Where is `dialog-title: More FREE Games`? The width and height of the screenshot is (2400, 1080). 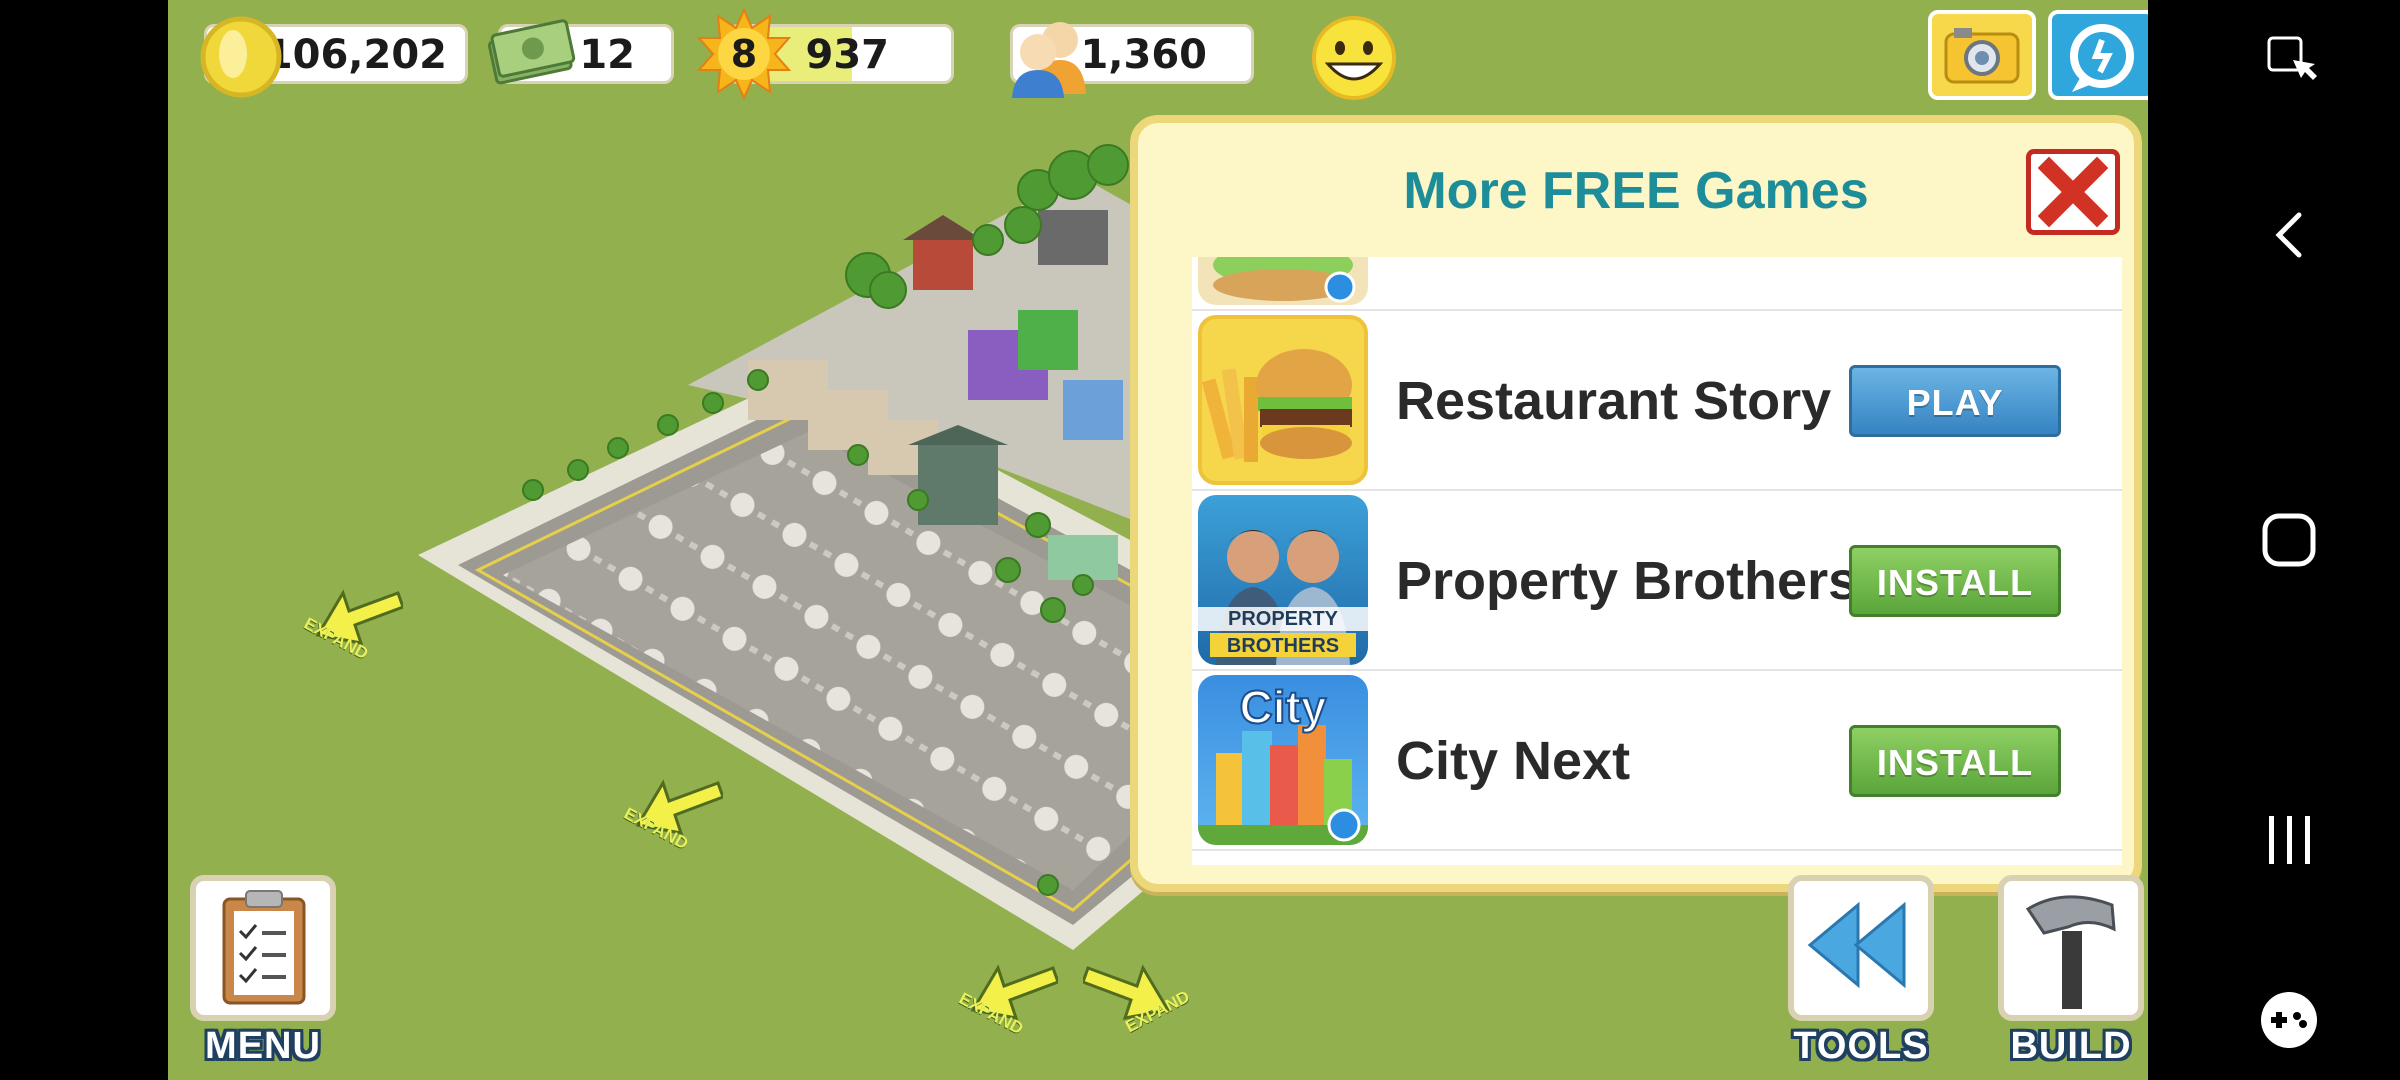 dialog-title: More FREE Games is located at coordinates (1636, 191).